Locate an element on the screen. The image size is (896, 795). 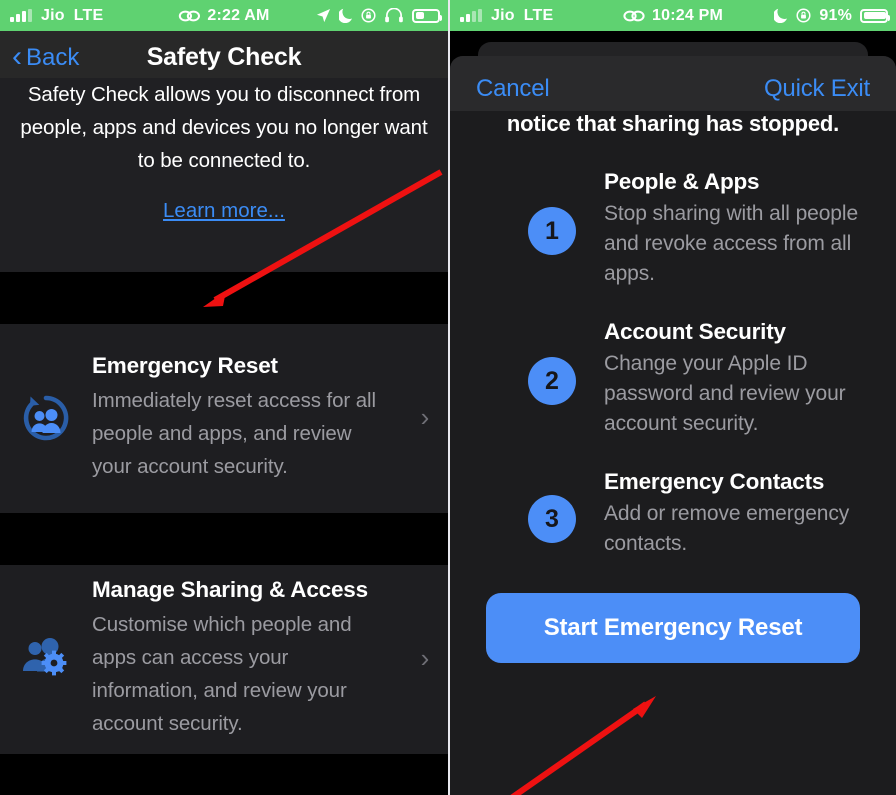
status-right-group is located at coordinates (379, 15).